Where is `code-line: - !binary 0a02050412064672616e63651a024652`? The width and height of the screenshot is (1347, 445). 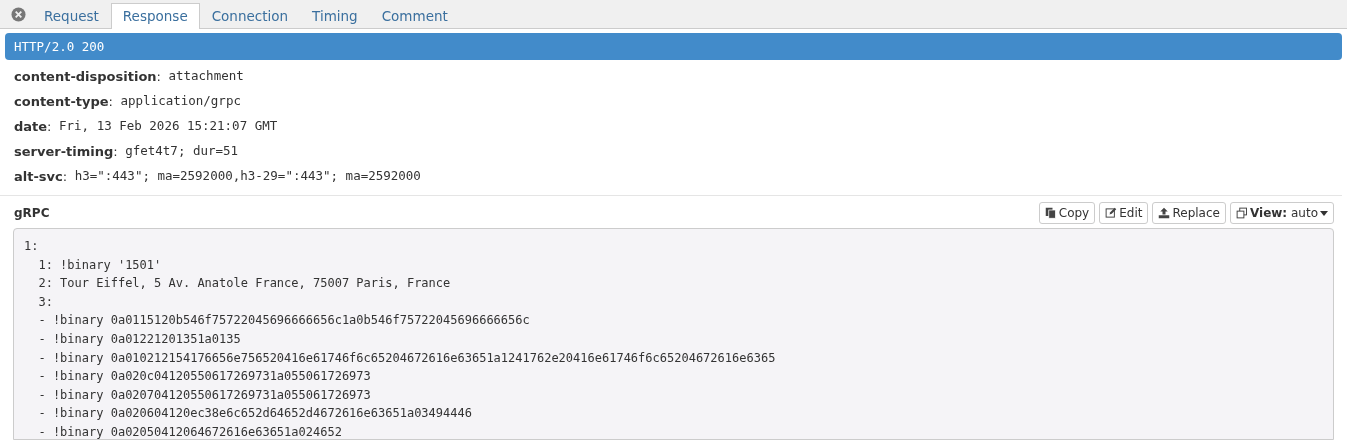
code-line: - !binary 0a02050412064672616e63651a024652 is located at coordinates (190, 431).